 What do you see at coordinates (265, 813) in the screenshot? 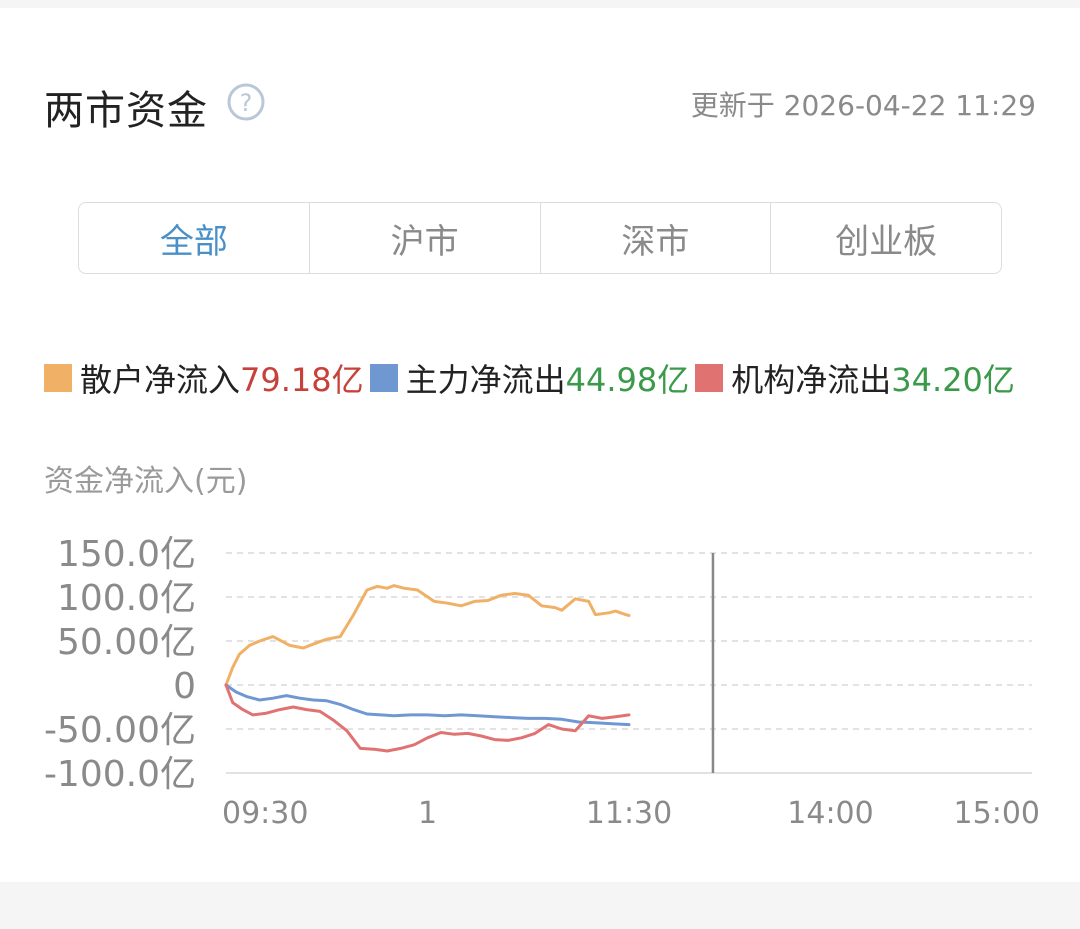
I see `x-tick-label: 09:30` at bounding box center [265, 813].